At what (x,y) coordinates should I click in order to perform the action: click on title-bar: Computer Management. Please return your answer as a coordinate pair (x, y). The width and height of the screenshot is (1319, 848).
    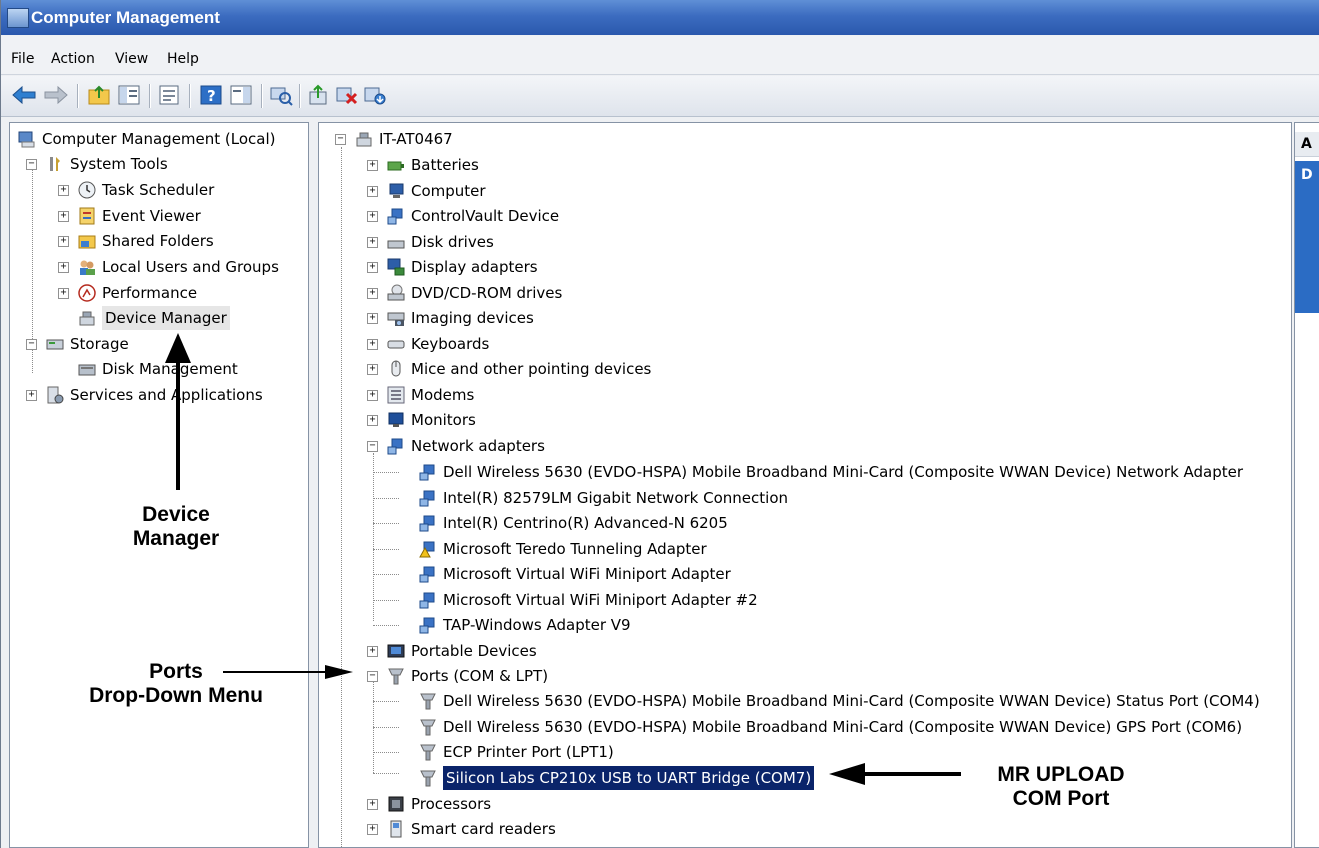
    Looking at the image, I should click on (660, 17).